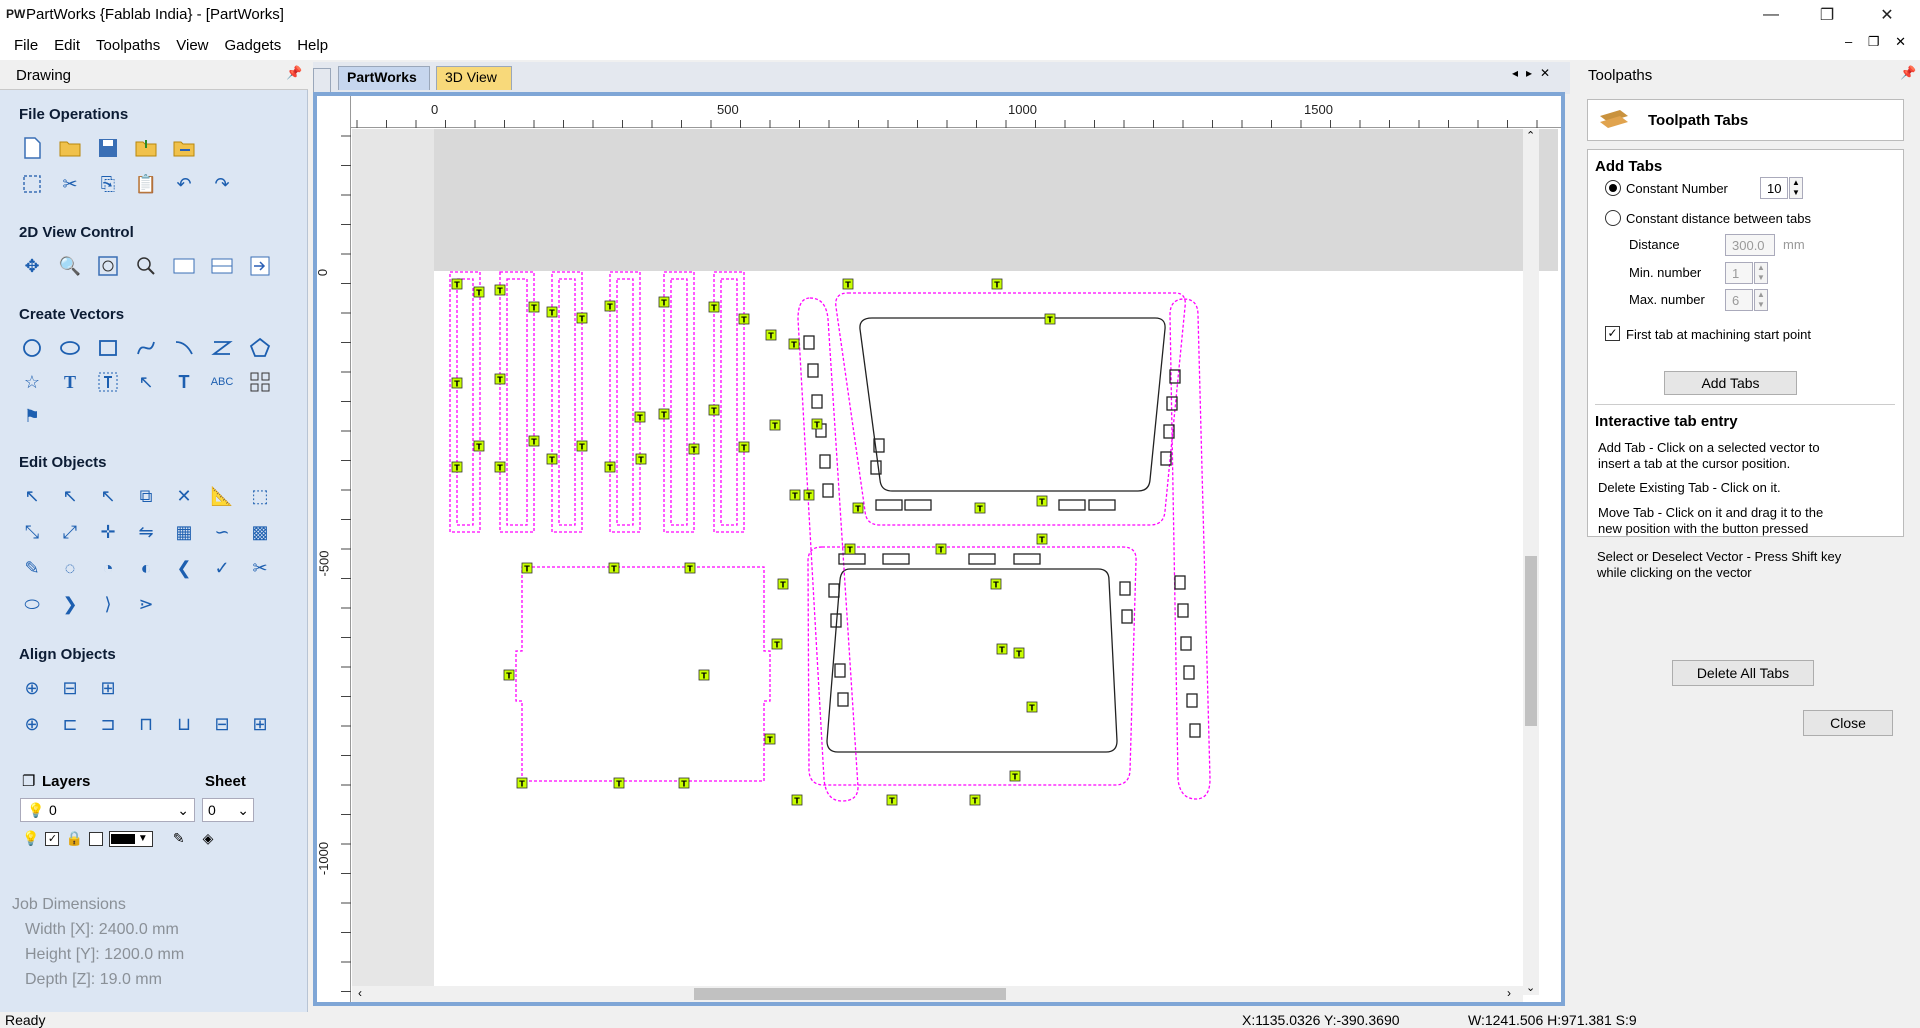  What do you see at coordinates (474, 78) in the screenshot?
I see `tab-3d-view: 3D View` at bounding box center [474, 78].